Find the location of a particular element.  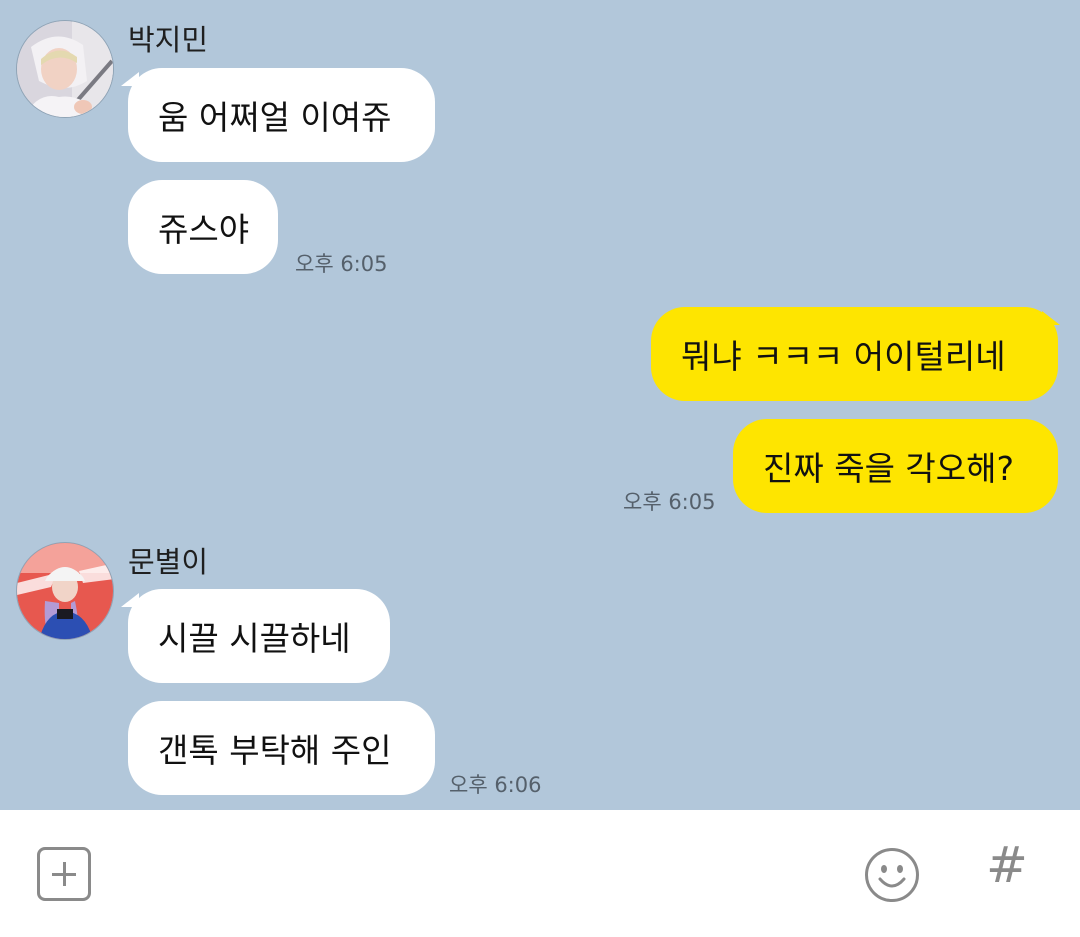

message-text: 움 어쩌얼 이여쥬 is located at coordinates (275, 117).